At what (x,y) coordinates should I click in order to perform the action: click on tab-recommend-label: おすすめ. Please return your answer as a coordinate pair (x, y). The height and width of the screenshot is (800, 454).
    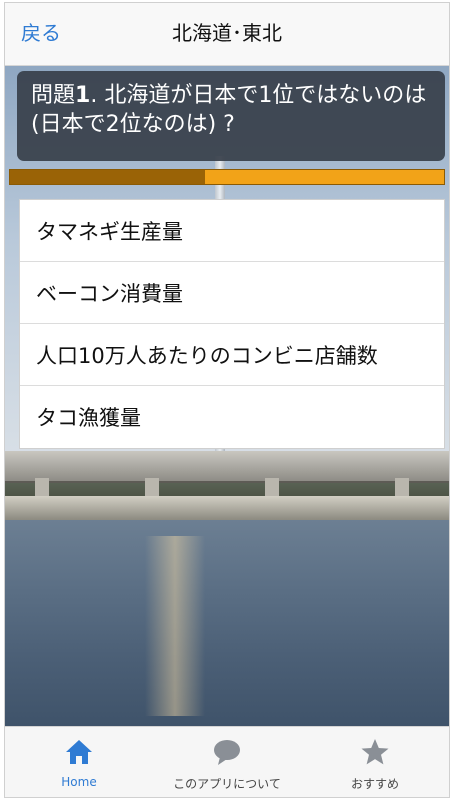
    Looking at the image, I should click on (374, 784).